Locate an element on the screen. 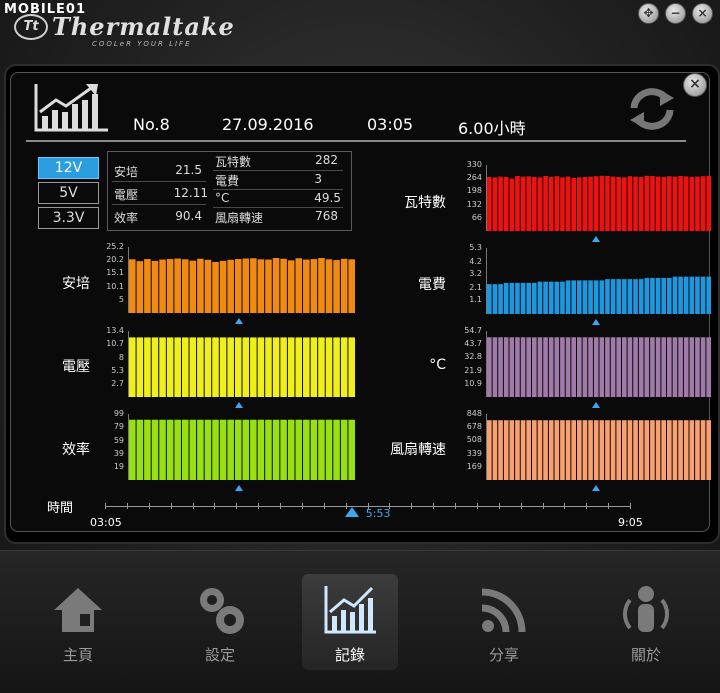 This screenshot has width=720, height=693. nav-about: 關於 is located at coordinates (646, 622).